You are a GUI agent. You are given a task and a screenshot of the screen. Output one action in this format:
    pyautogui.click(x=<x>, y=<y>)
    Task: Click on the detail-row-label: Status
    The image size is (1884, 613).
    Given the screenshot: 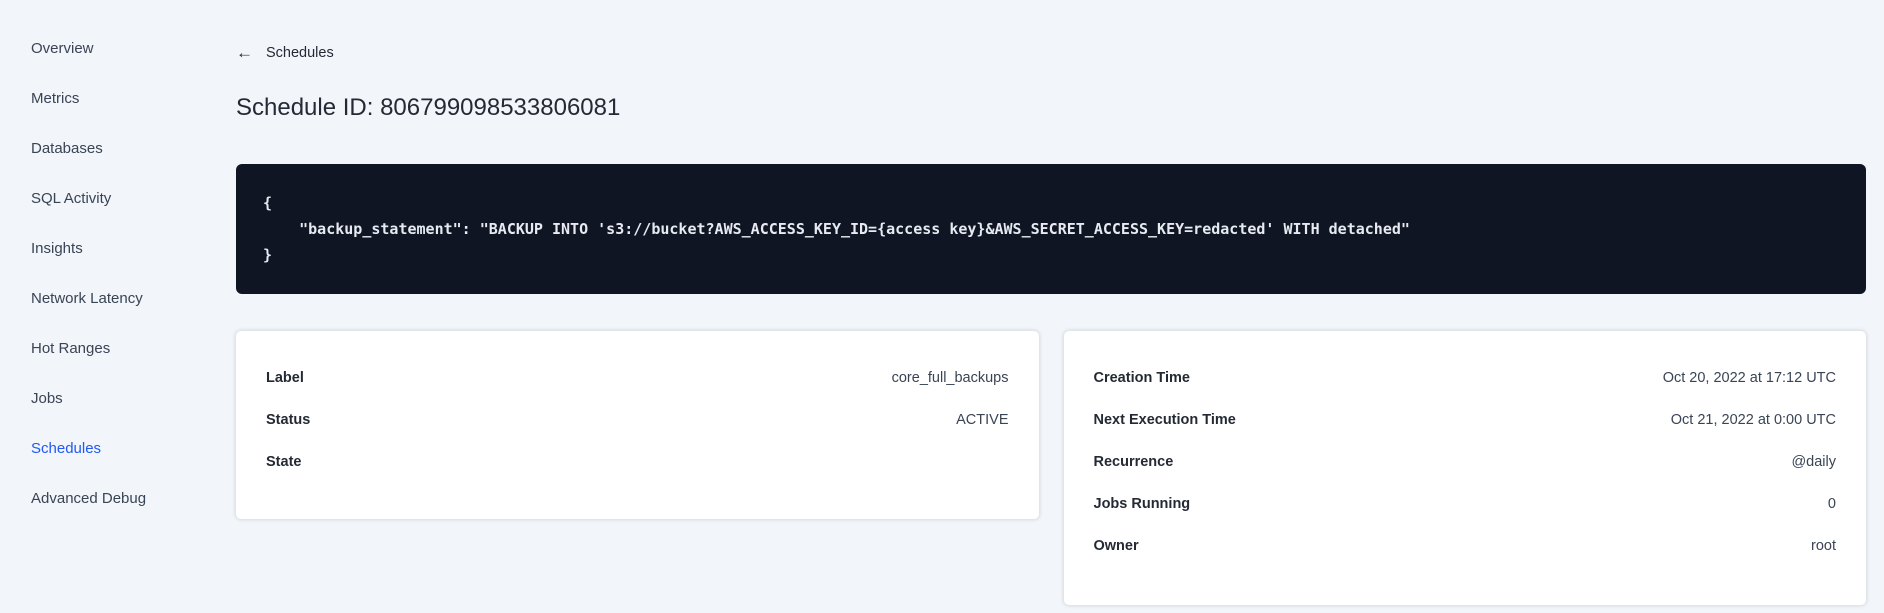 What is the action you would take?
    pyautogui.click(x=288, y=420)
    